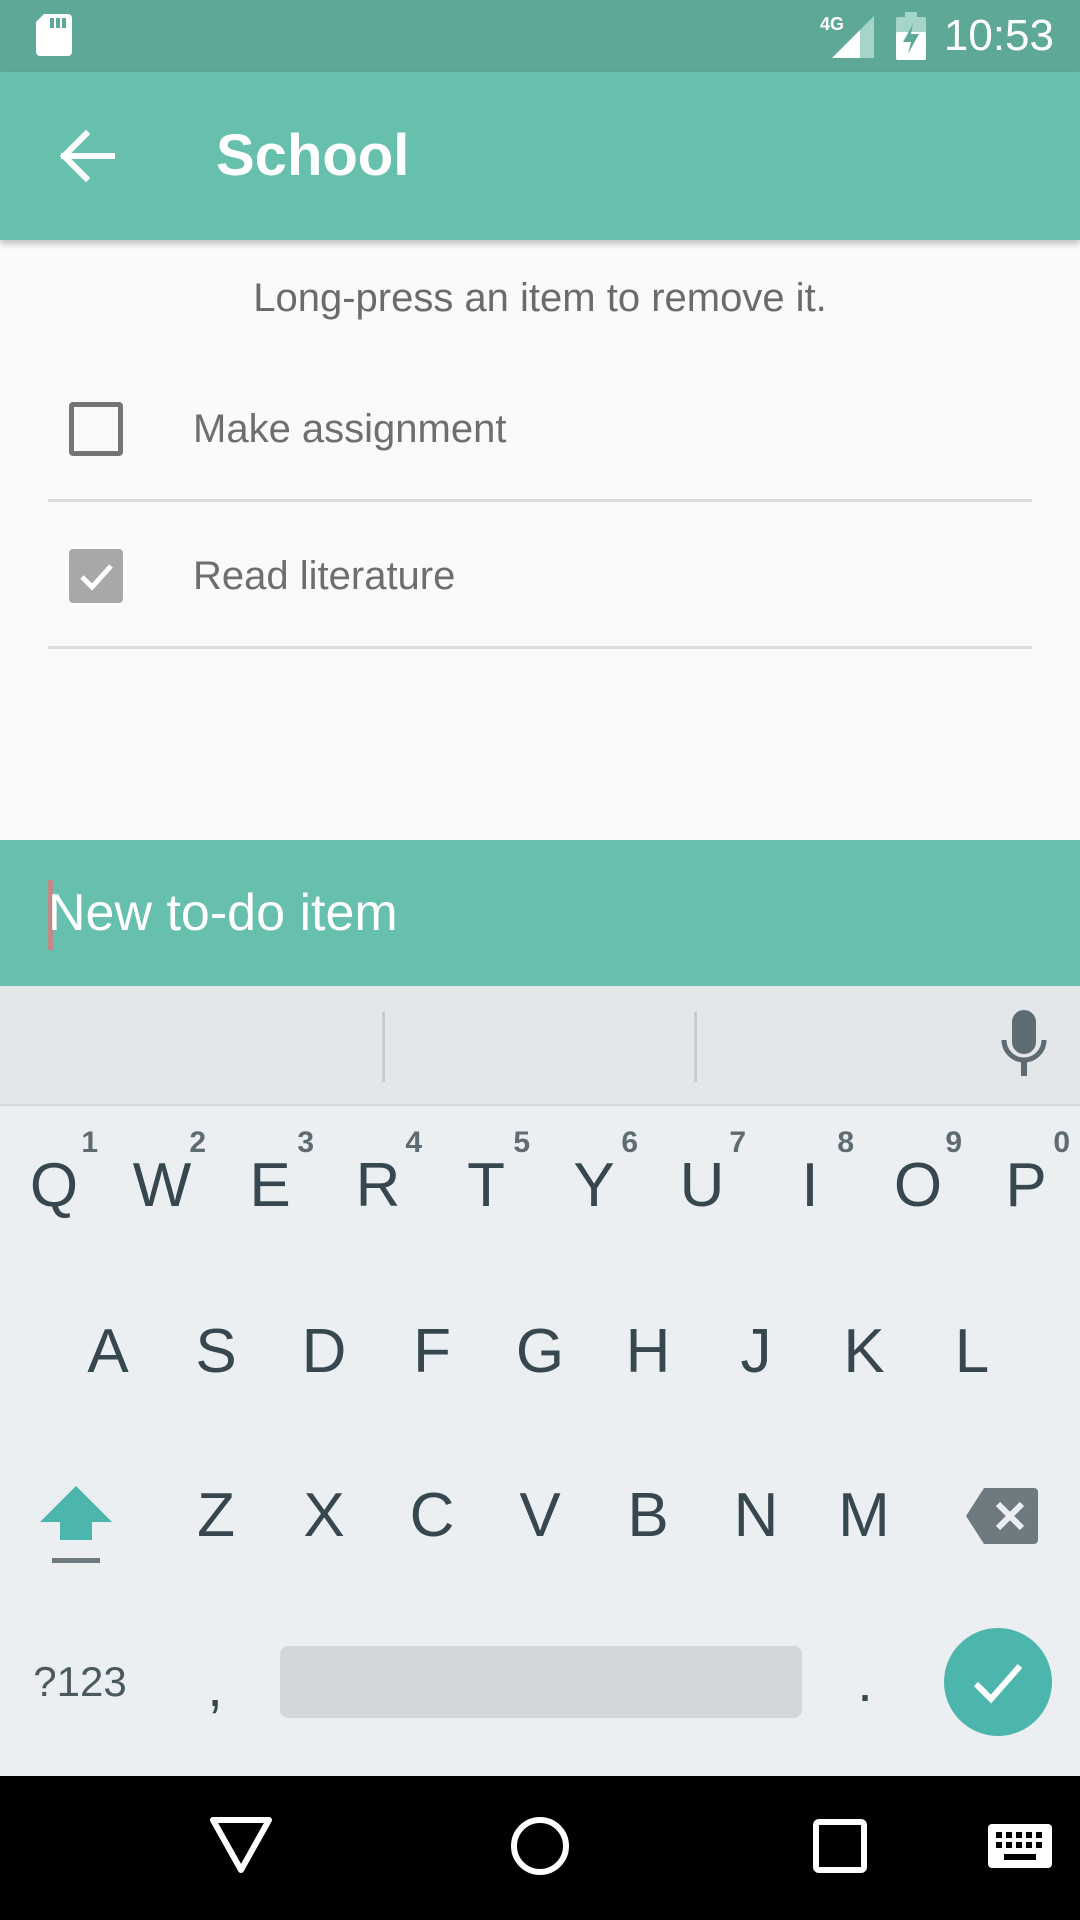  Describe the element at coordinates (540, 298) in the screenshot. I see `instruction-hint: Long-press an item to remove it.` at that location.